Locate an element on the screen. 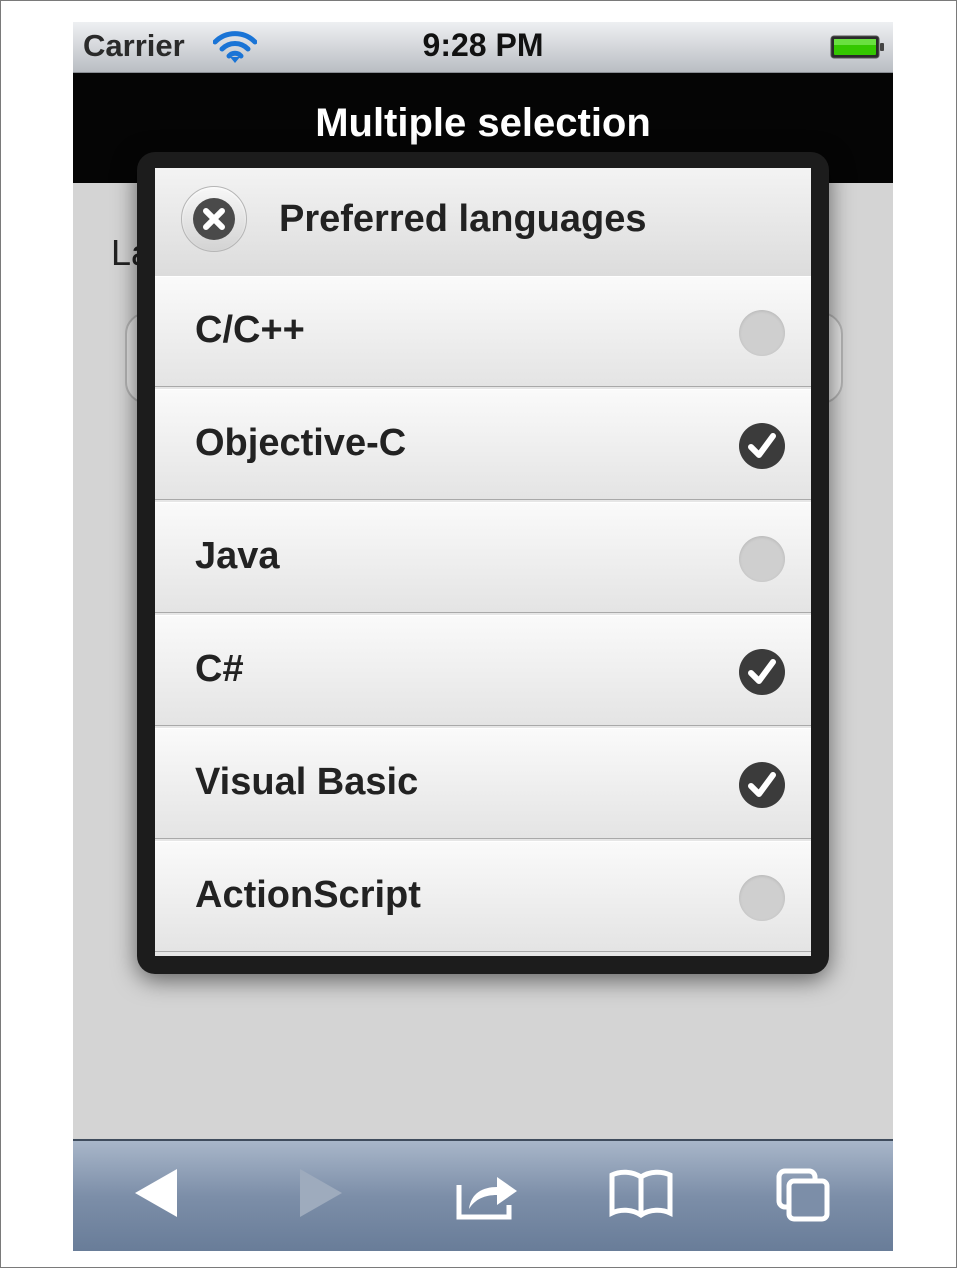 The width and height of the screenshot is (957, 1268). share-icon is located at coordinates (487, 1196).